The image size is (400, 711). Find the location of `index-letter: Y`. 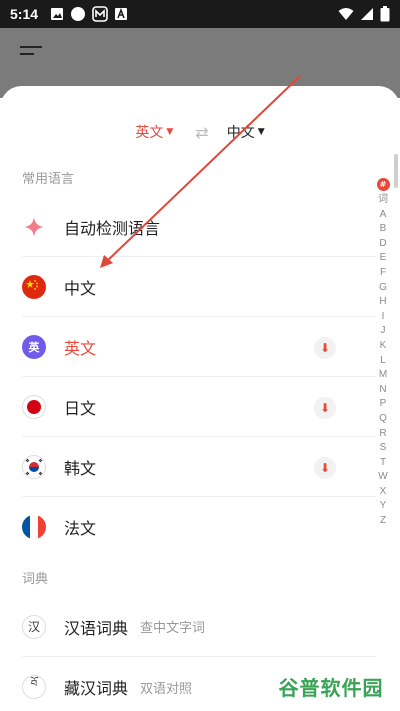

index-letter: Y is located at coordinates (383, 506).